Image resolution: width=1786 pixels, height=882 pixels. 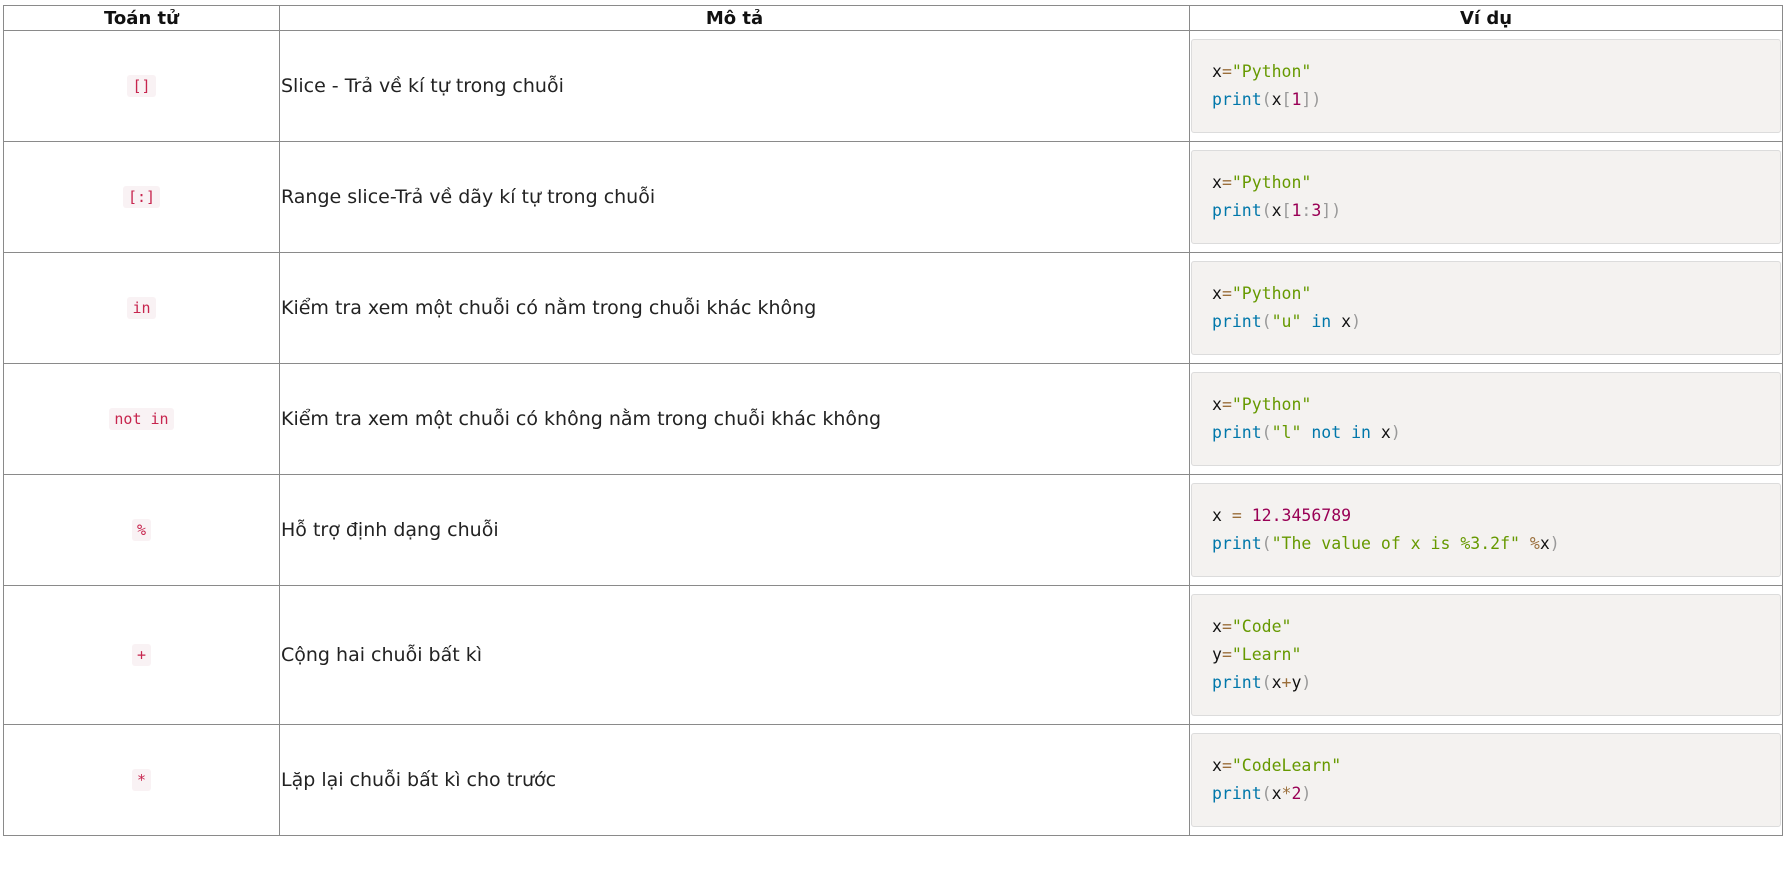 I want to click on code-block: x="Python" print(x[1]), so click(x=1486, y=86).